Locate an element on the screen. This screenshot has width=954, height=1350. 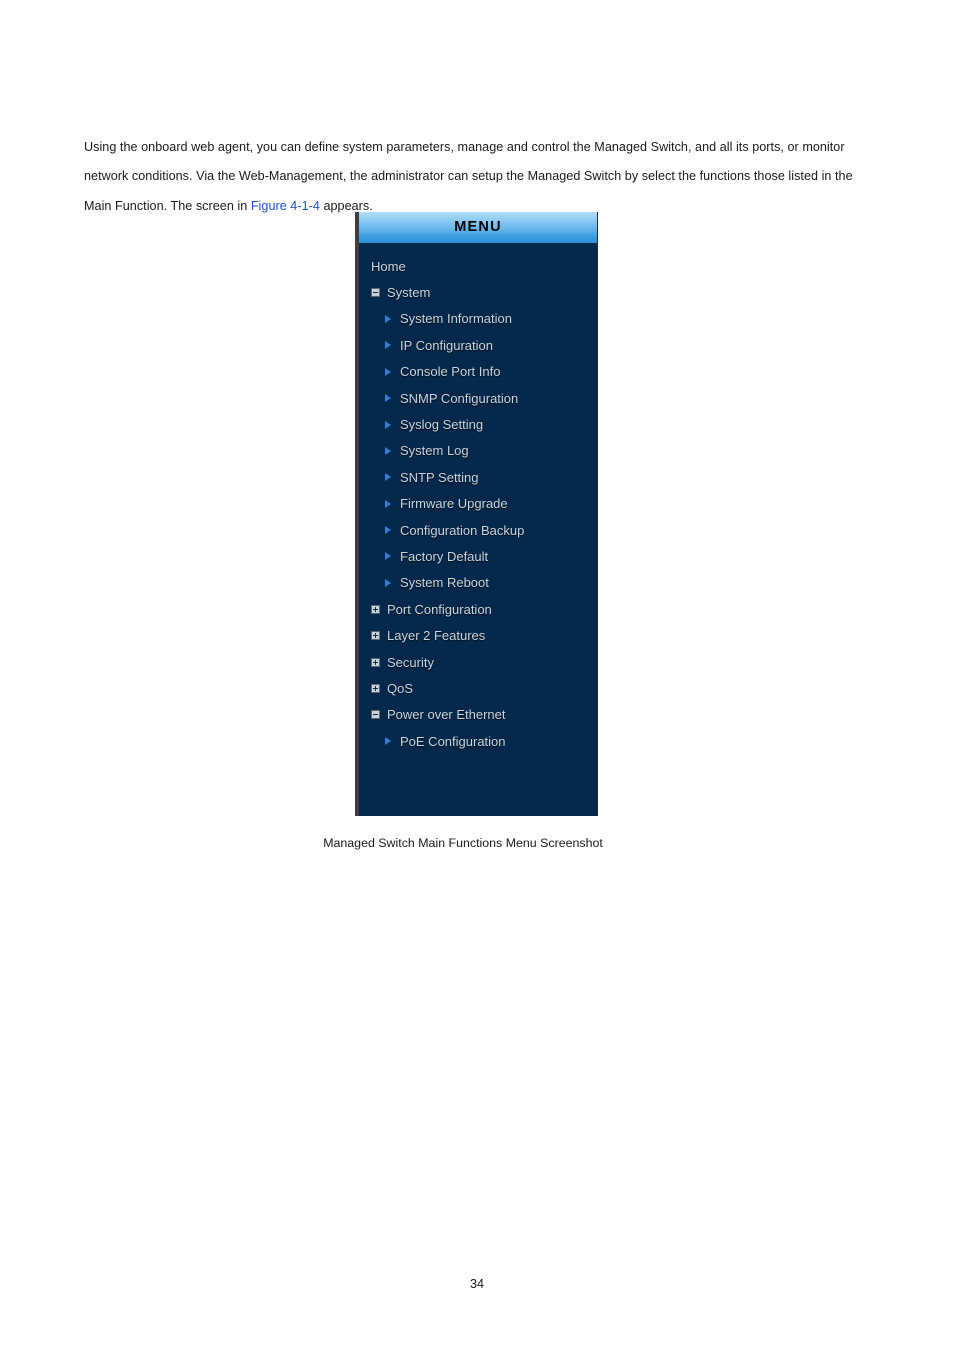
menu-item-label: Port Configuration is located at coordinates (439, 609).